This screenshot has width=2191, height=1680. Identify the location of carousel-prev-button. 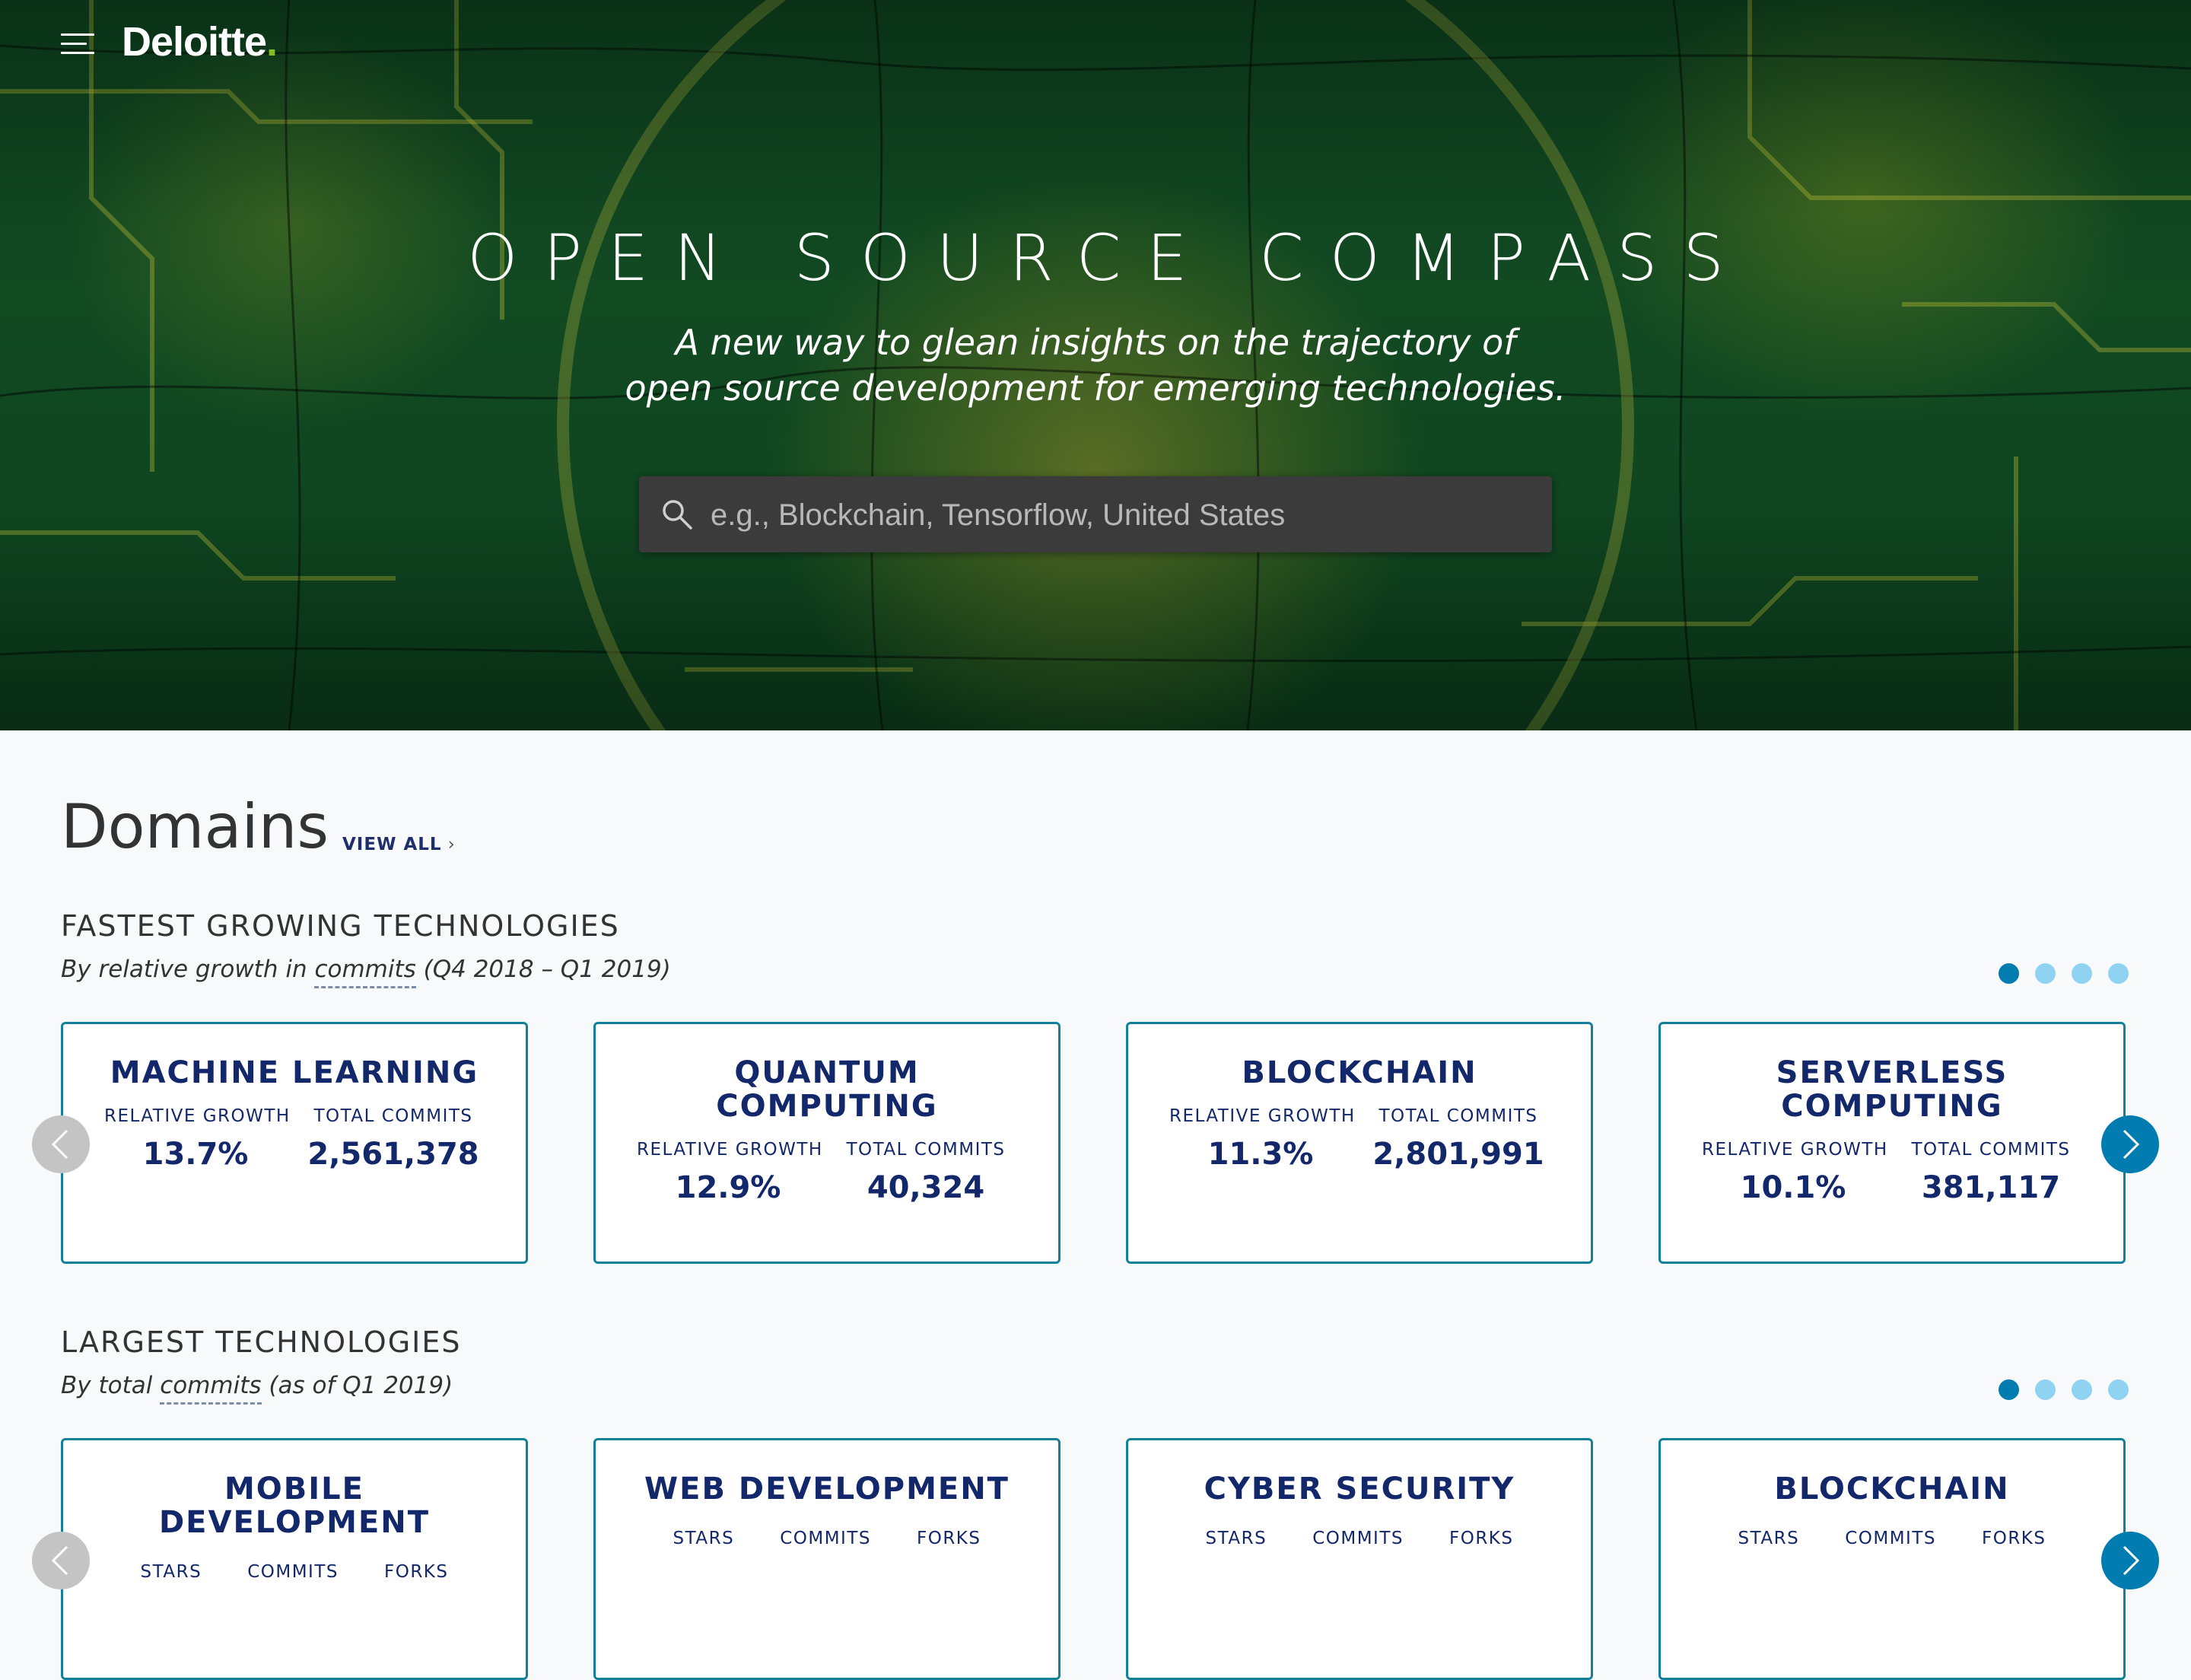
(61, 1144).